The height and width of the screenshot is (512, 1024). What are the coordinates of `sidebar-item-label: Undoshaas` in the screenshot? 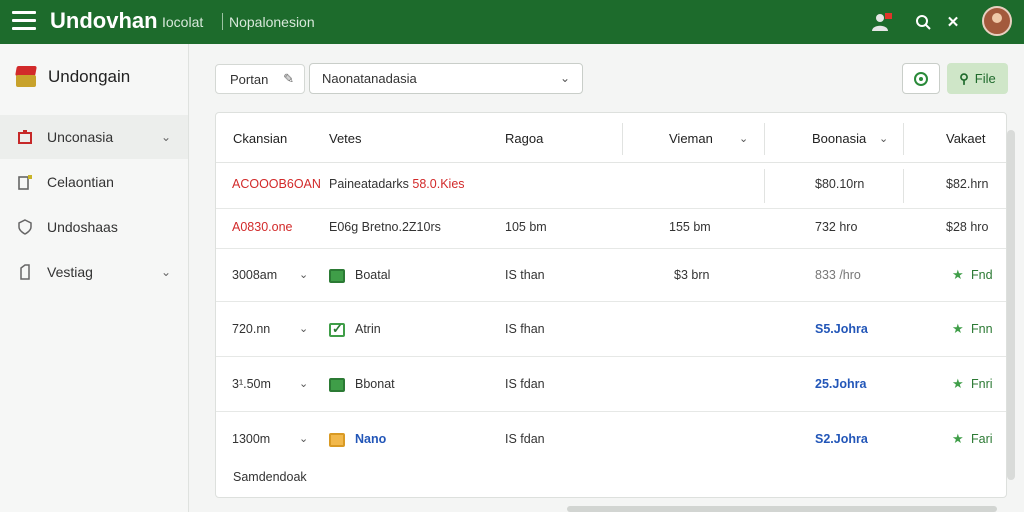 It's located at (82, 227).